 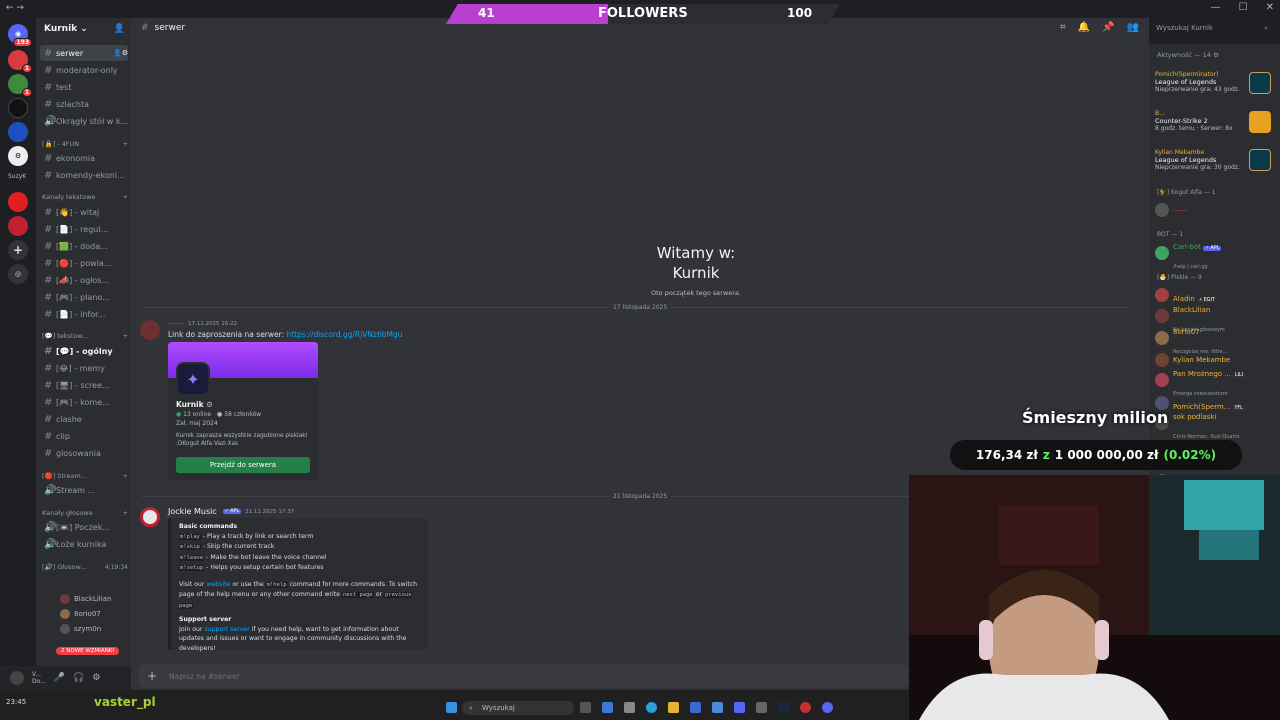 I want to click on money-goal: 1 000 000,00 zł, so click(x=1106, y=455).